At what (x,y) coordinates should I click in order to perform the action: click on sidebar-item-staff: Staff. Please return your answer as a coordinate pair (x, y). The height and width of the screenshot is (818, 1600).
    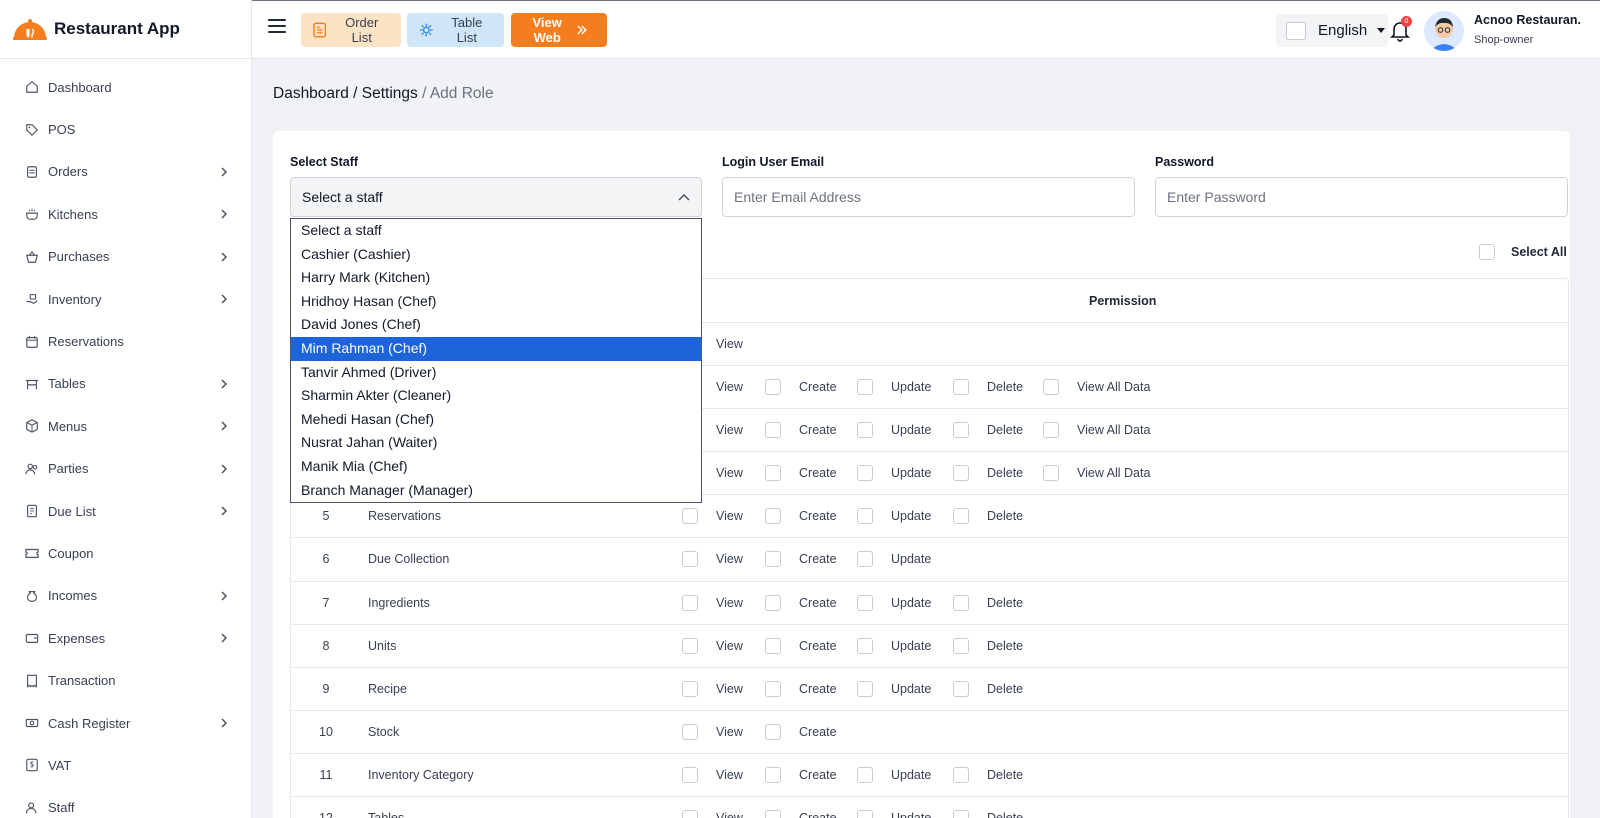
    Looking at the image, I should click on (125, 802).